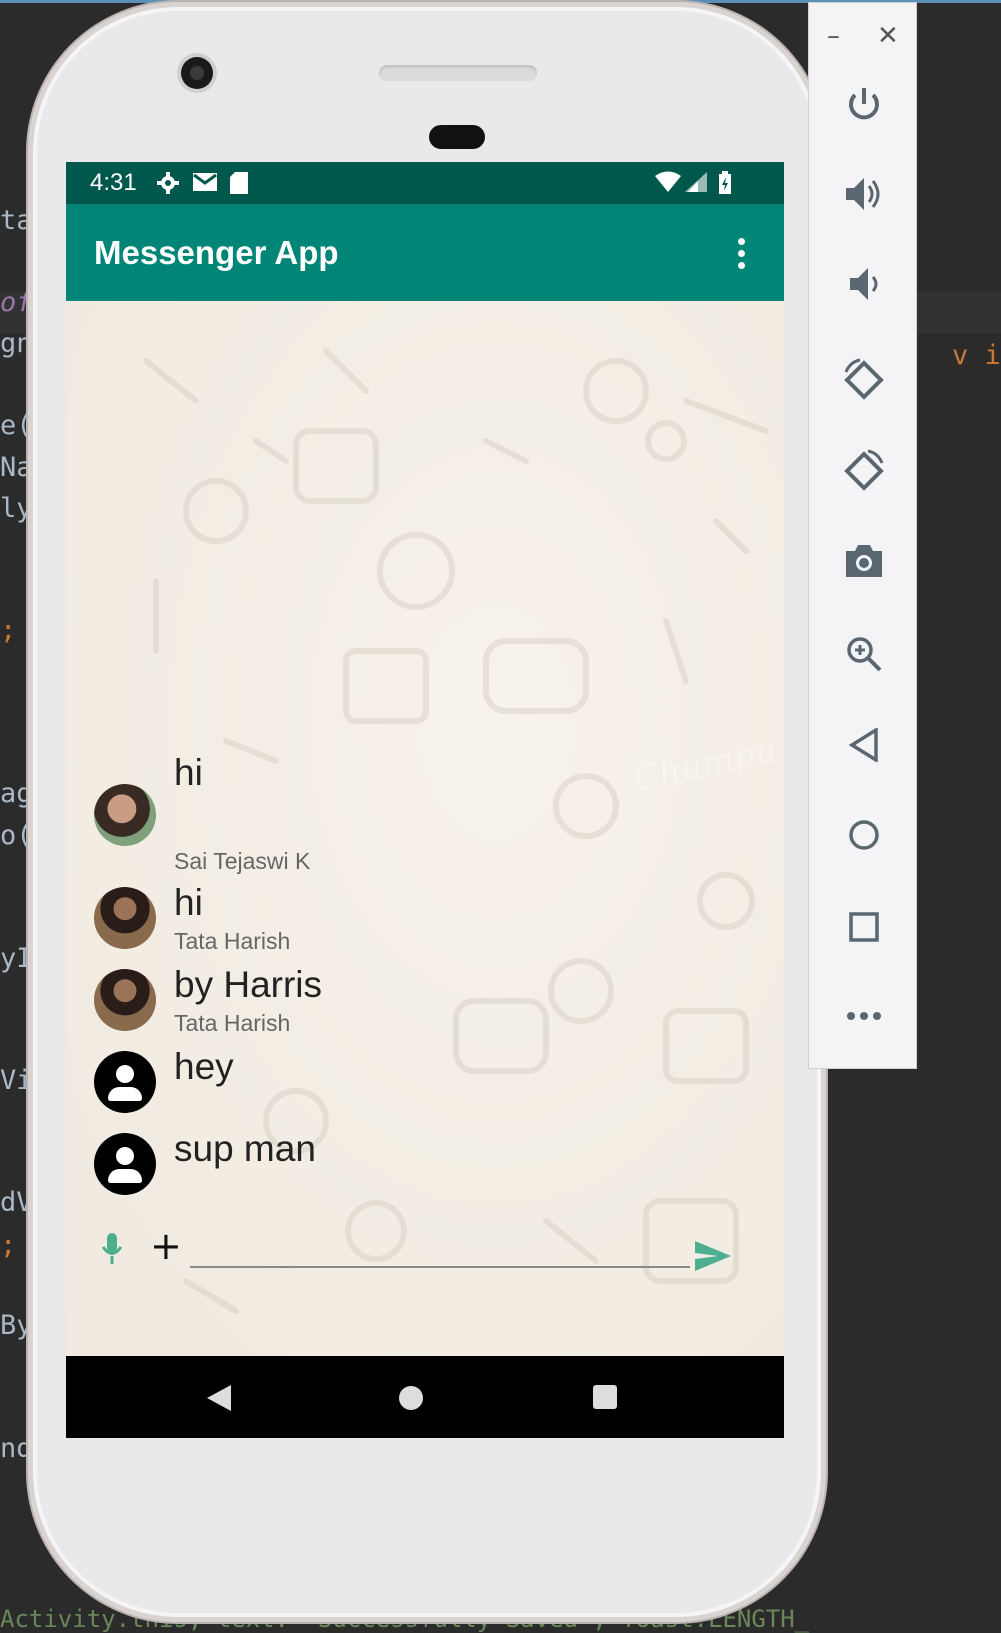  Describe the element at coordinates (216, 252) in the screenshot. I see `app-title: Messenger App` at that location.